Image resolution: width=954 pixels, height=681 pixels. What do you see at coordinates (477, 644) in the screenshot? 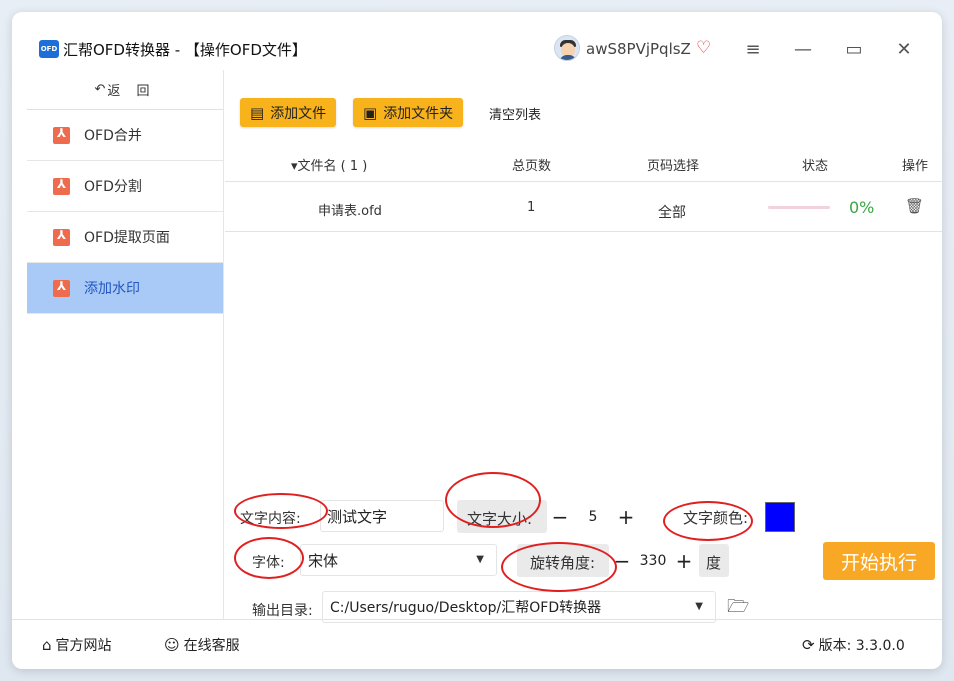
I see `footer: ⌂ 官方网站 ☺ 在线客服 ⟳ 版本: 3.3.0.0` at bounding box center [477, 644].